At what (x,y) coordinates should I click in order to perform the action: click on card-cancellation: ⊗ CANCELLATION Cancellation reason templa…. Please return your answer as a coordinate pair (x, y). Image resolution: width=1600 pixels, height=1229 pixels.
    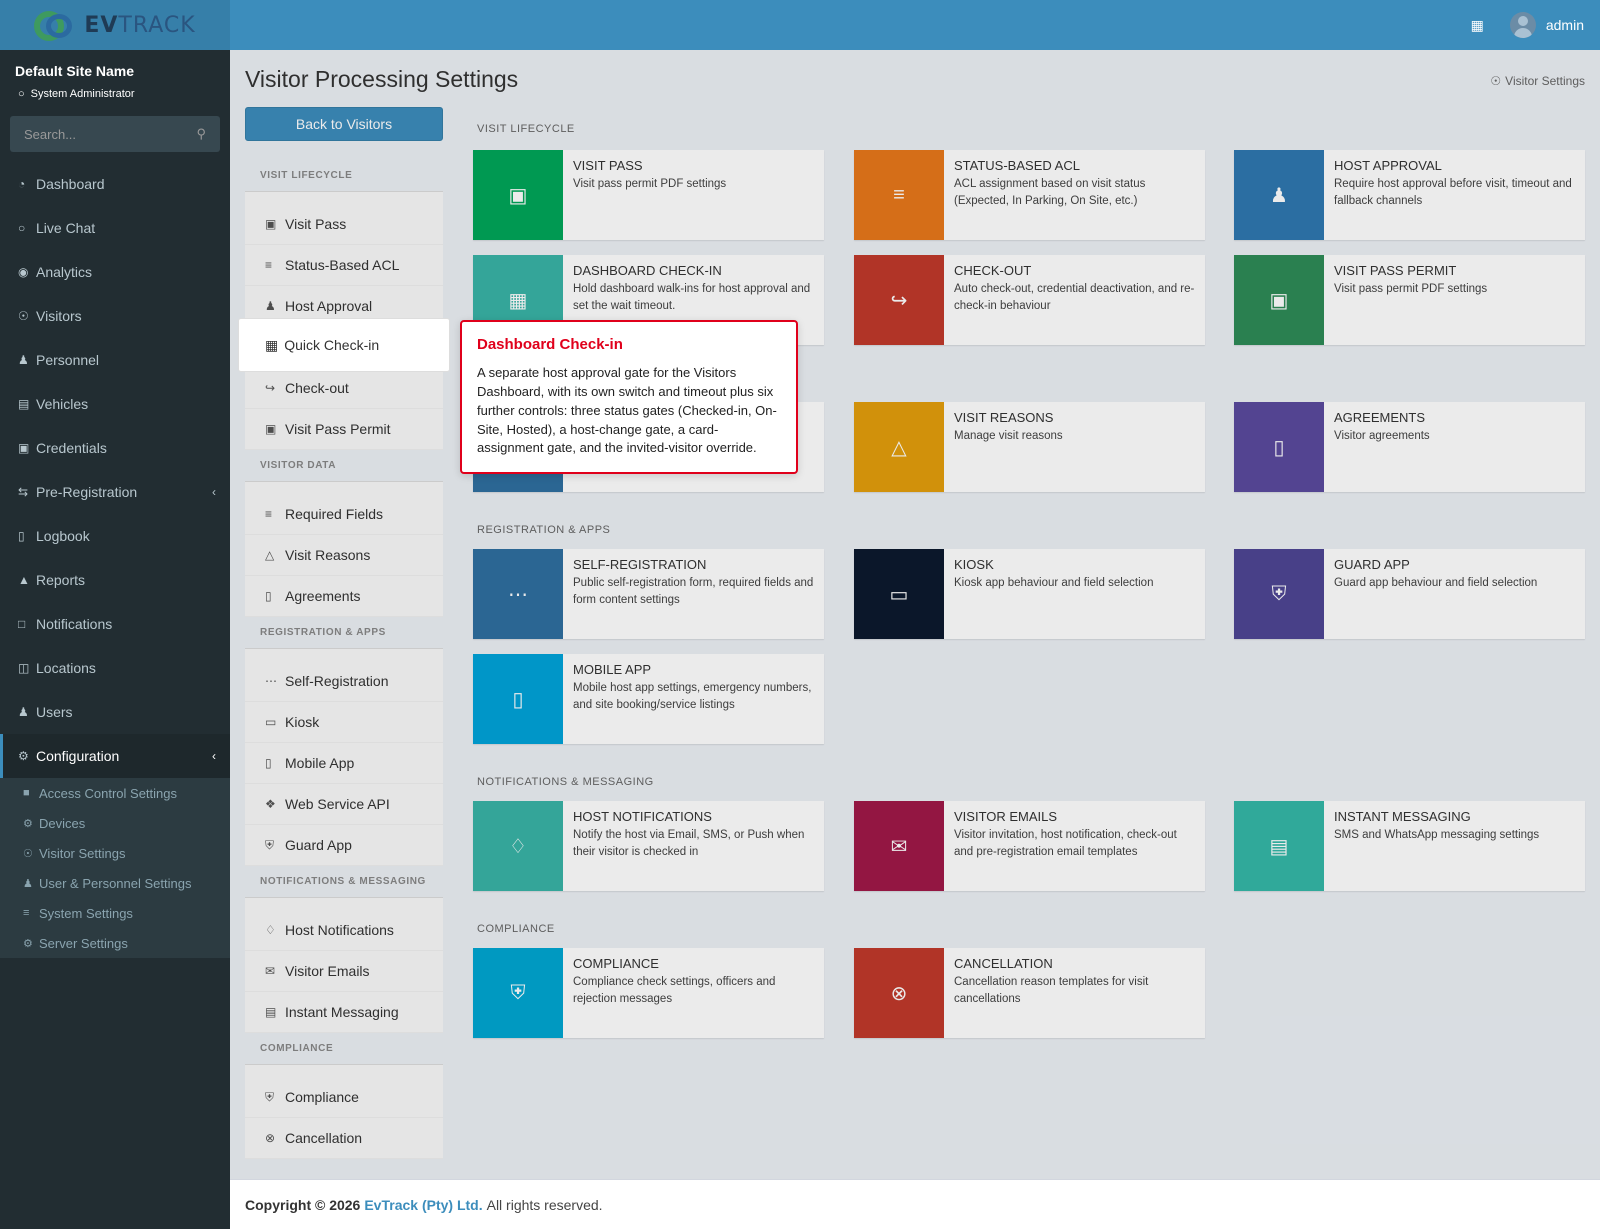
    Looking at the image, I should click on (1029, 993).